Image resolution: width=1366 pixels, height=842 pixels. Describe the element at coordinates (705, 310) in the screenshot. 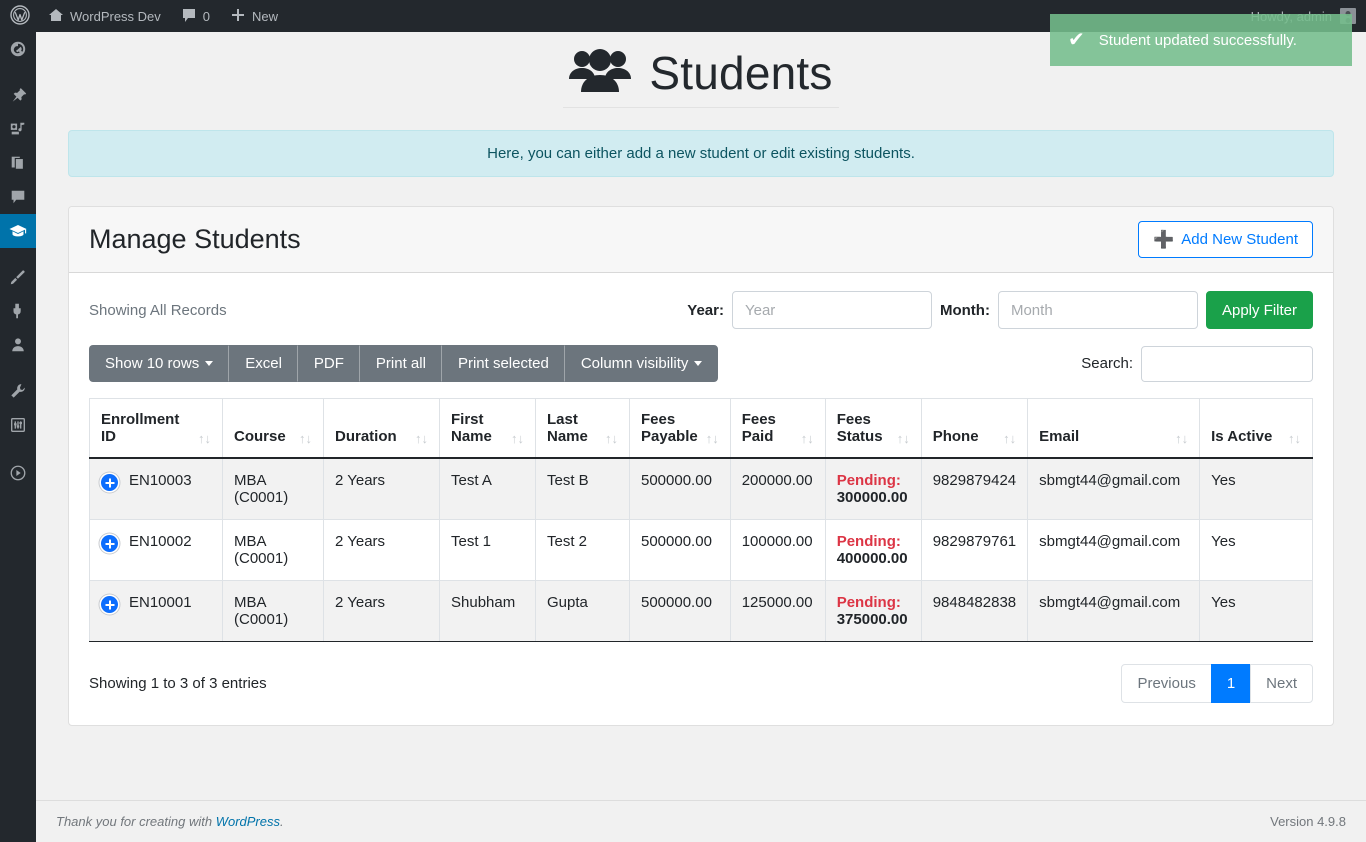

I see `year-label: Year:` at that location.